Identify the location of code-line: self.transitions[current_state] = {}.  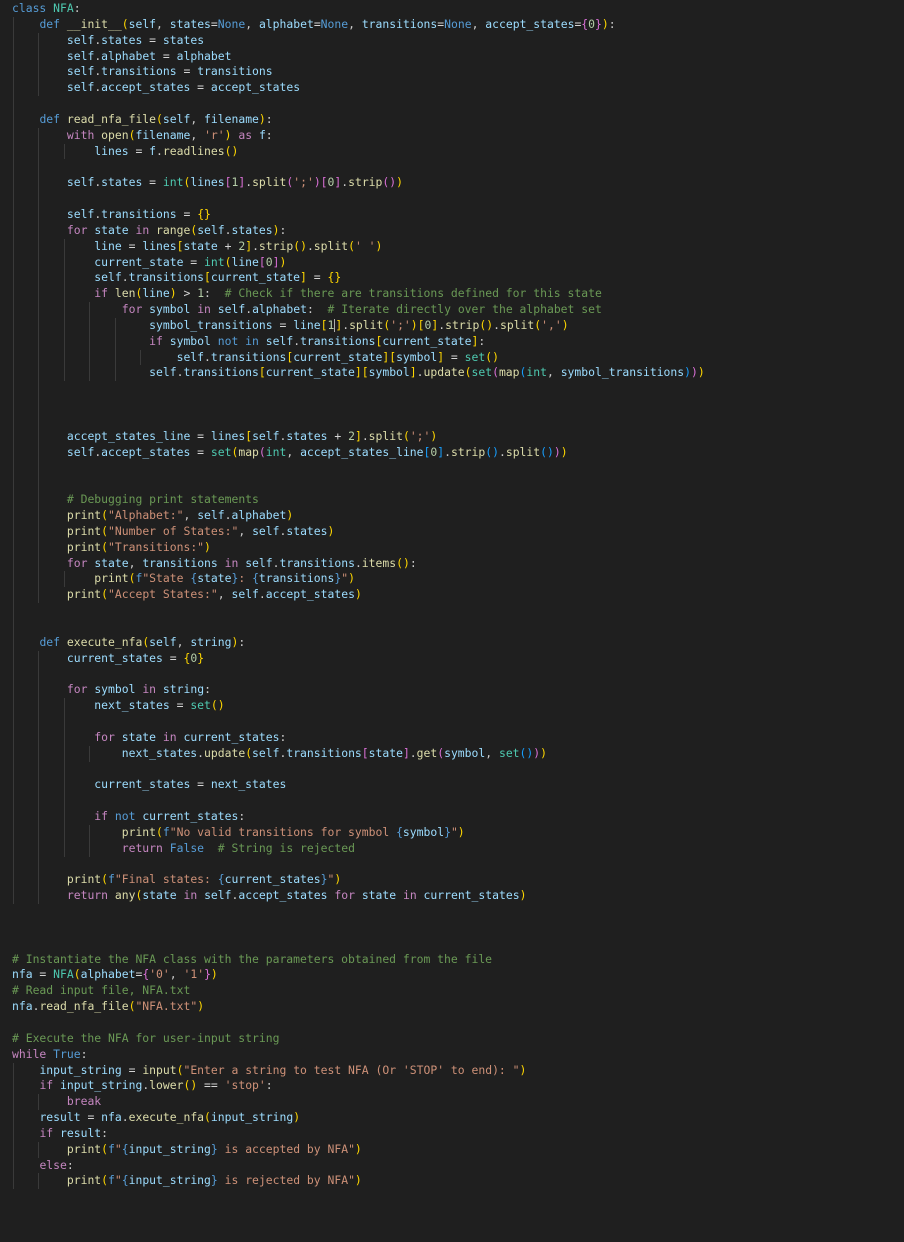
(458, 278).